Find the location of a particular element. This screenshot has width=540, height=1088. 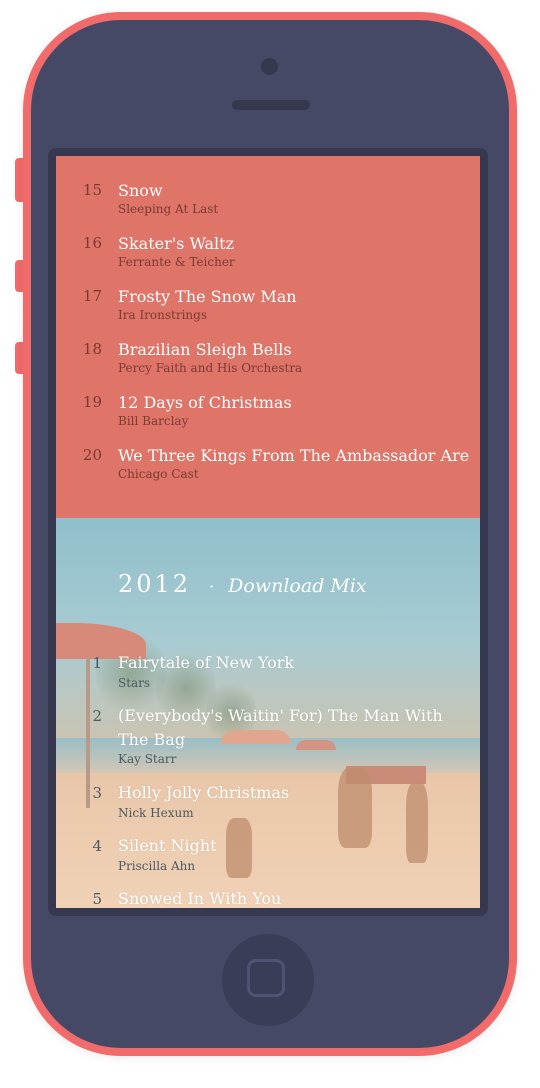

track-artist: Ferrante & Teicher is located at coordinates (176, 262).